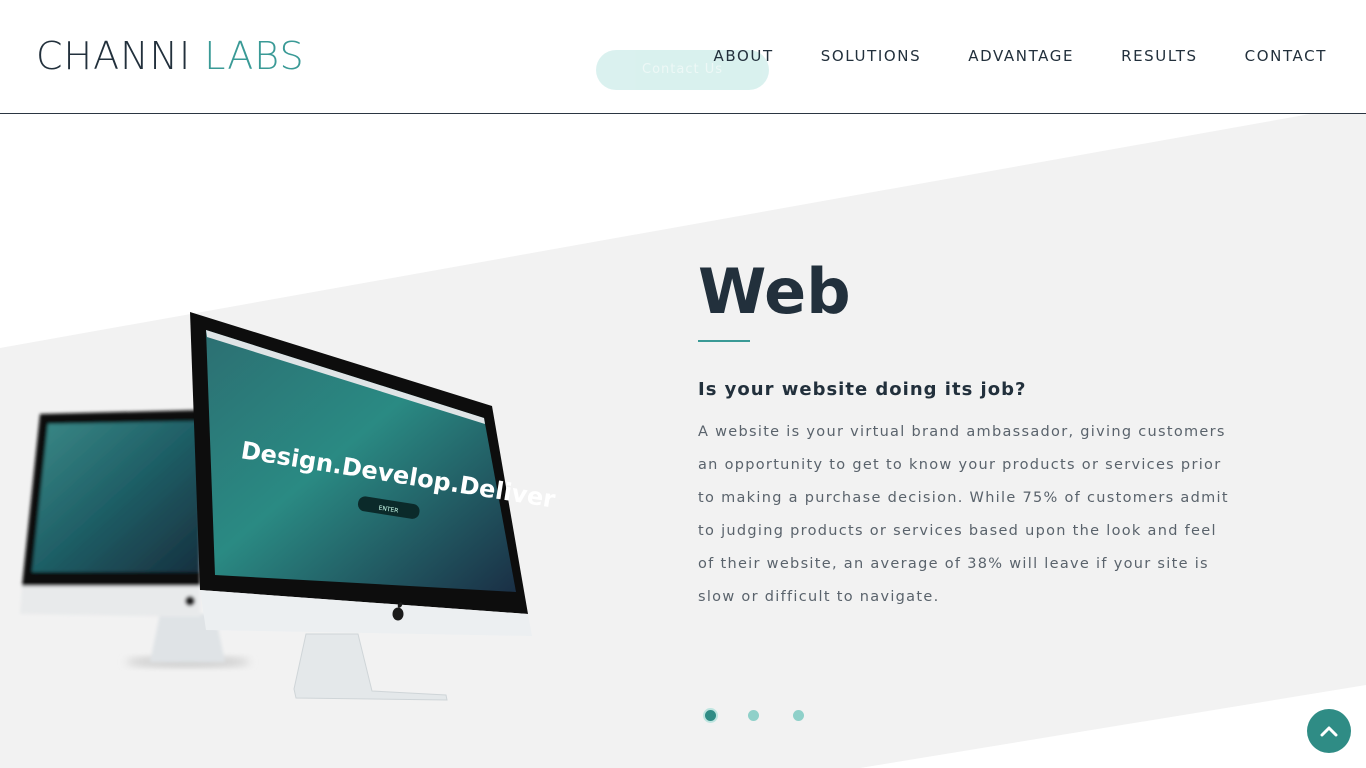 This screenshot has width=1366, height=768. Describe the element at coordinates (744, 56) in the screenshot. I see `nav-item-about: ABOUT` at that location.